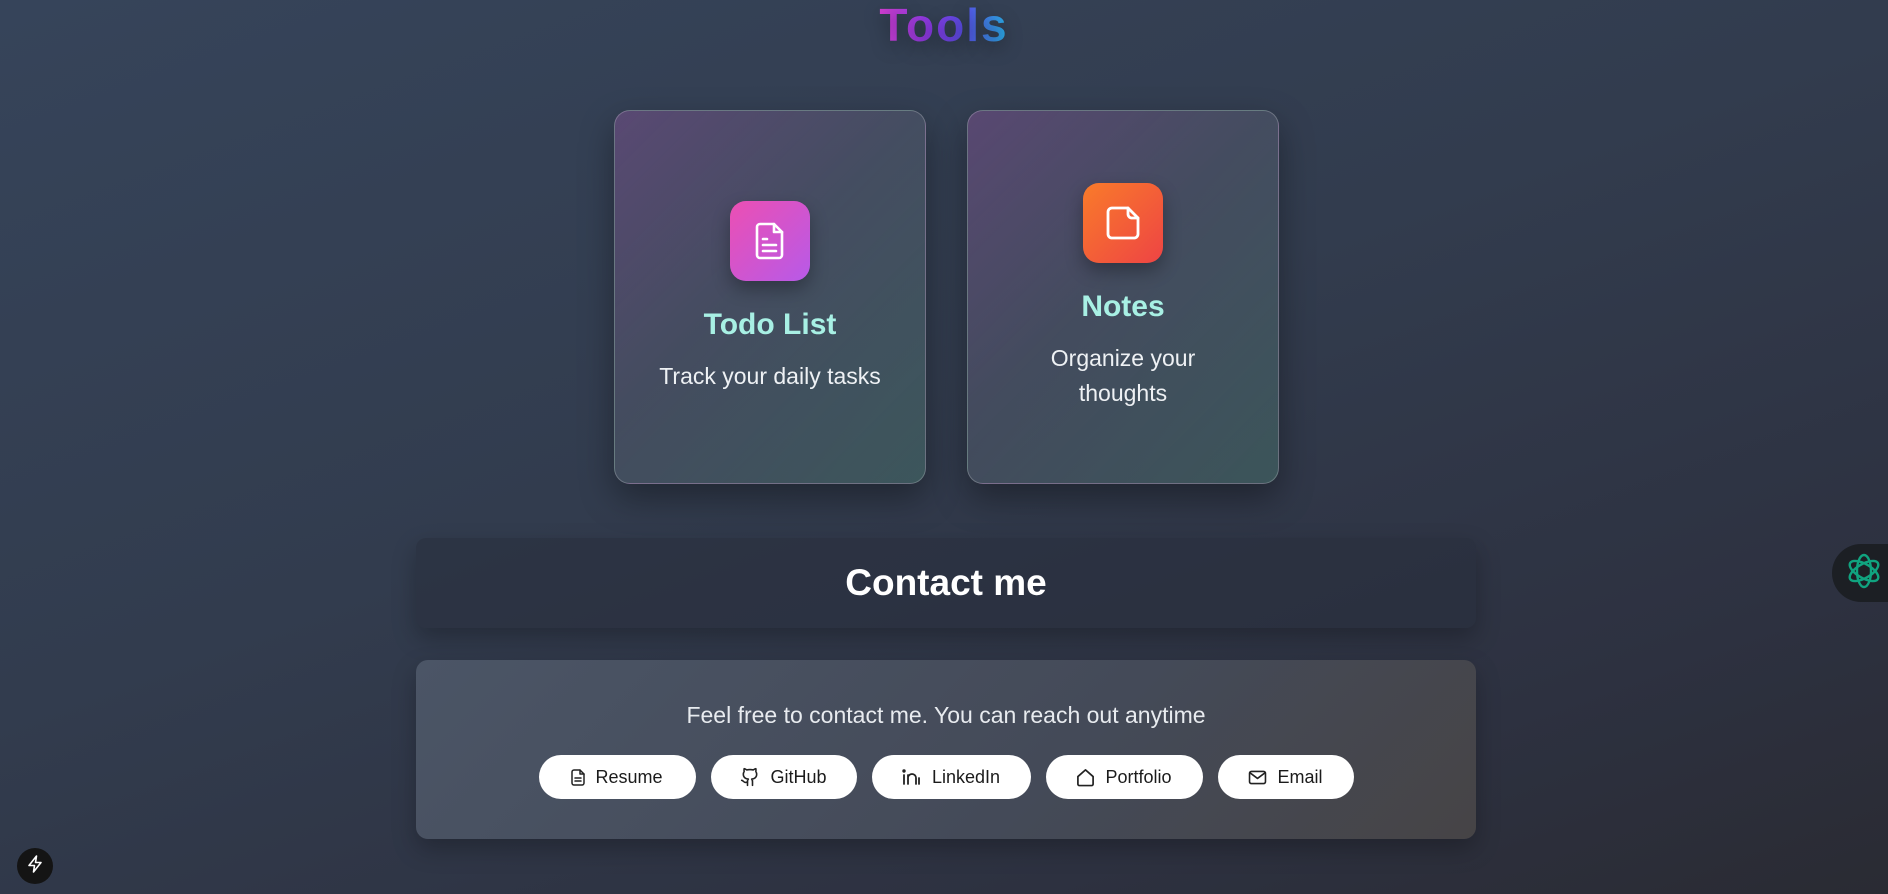 This screenshot has height=894, width=1888. Describe the element at coordinates (1123, 223) in the screenshot. I see `note-icon` at that location.